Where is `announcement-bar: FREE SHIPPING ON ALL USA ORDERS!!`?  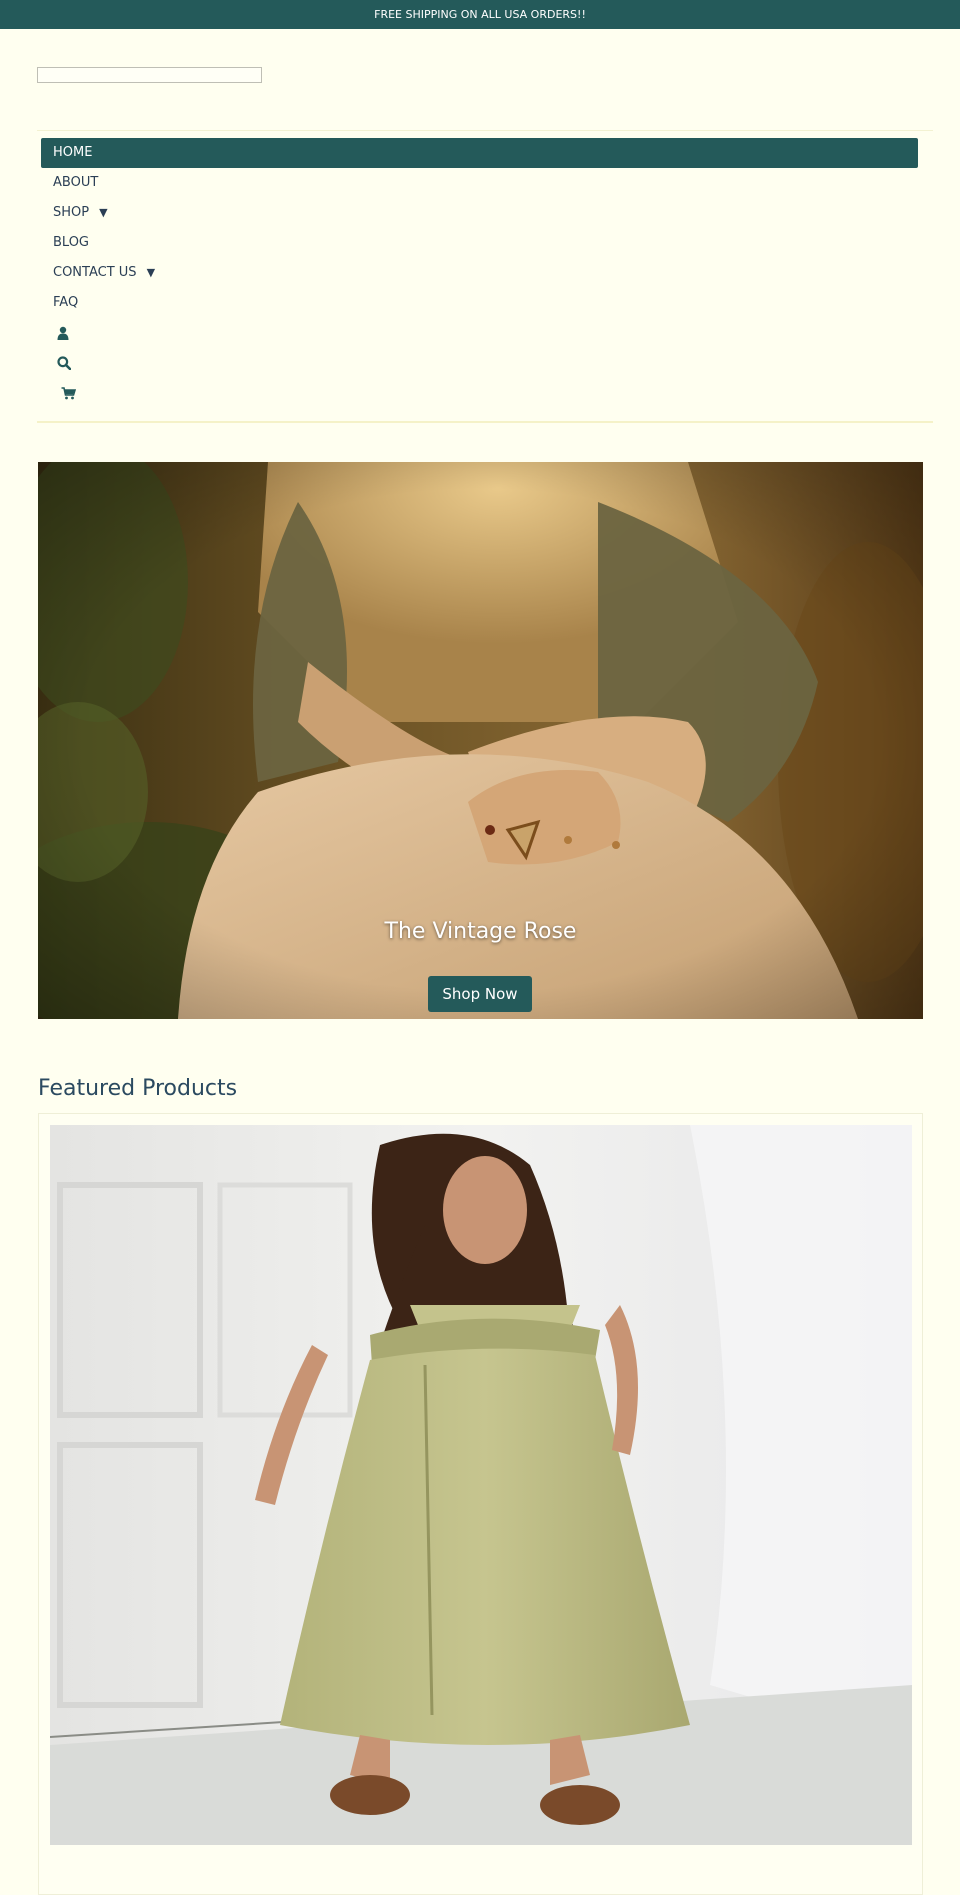
announcement-bar: FREE SHIPPING ON ALL USA ORDERS!! is located at coordinates (480, 14).